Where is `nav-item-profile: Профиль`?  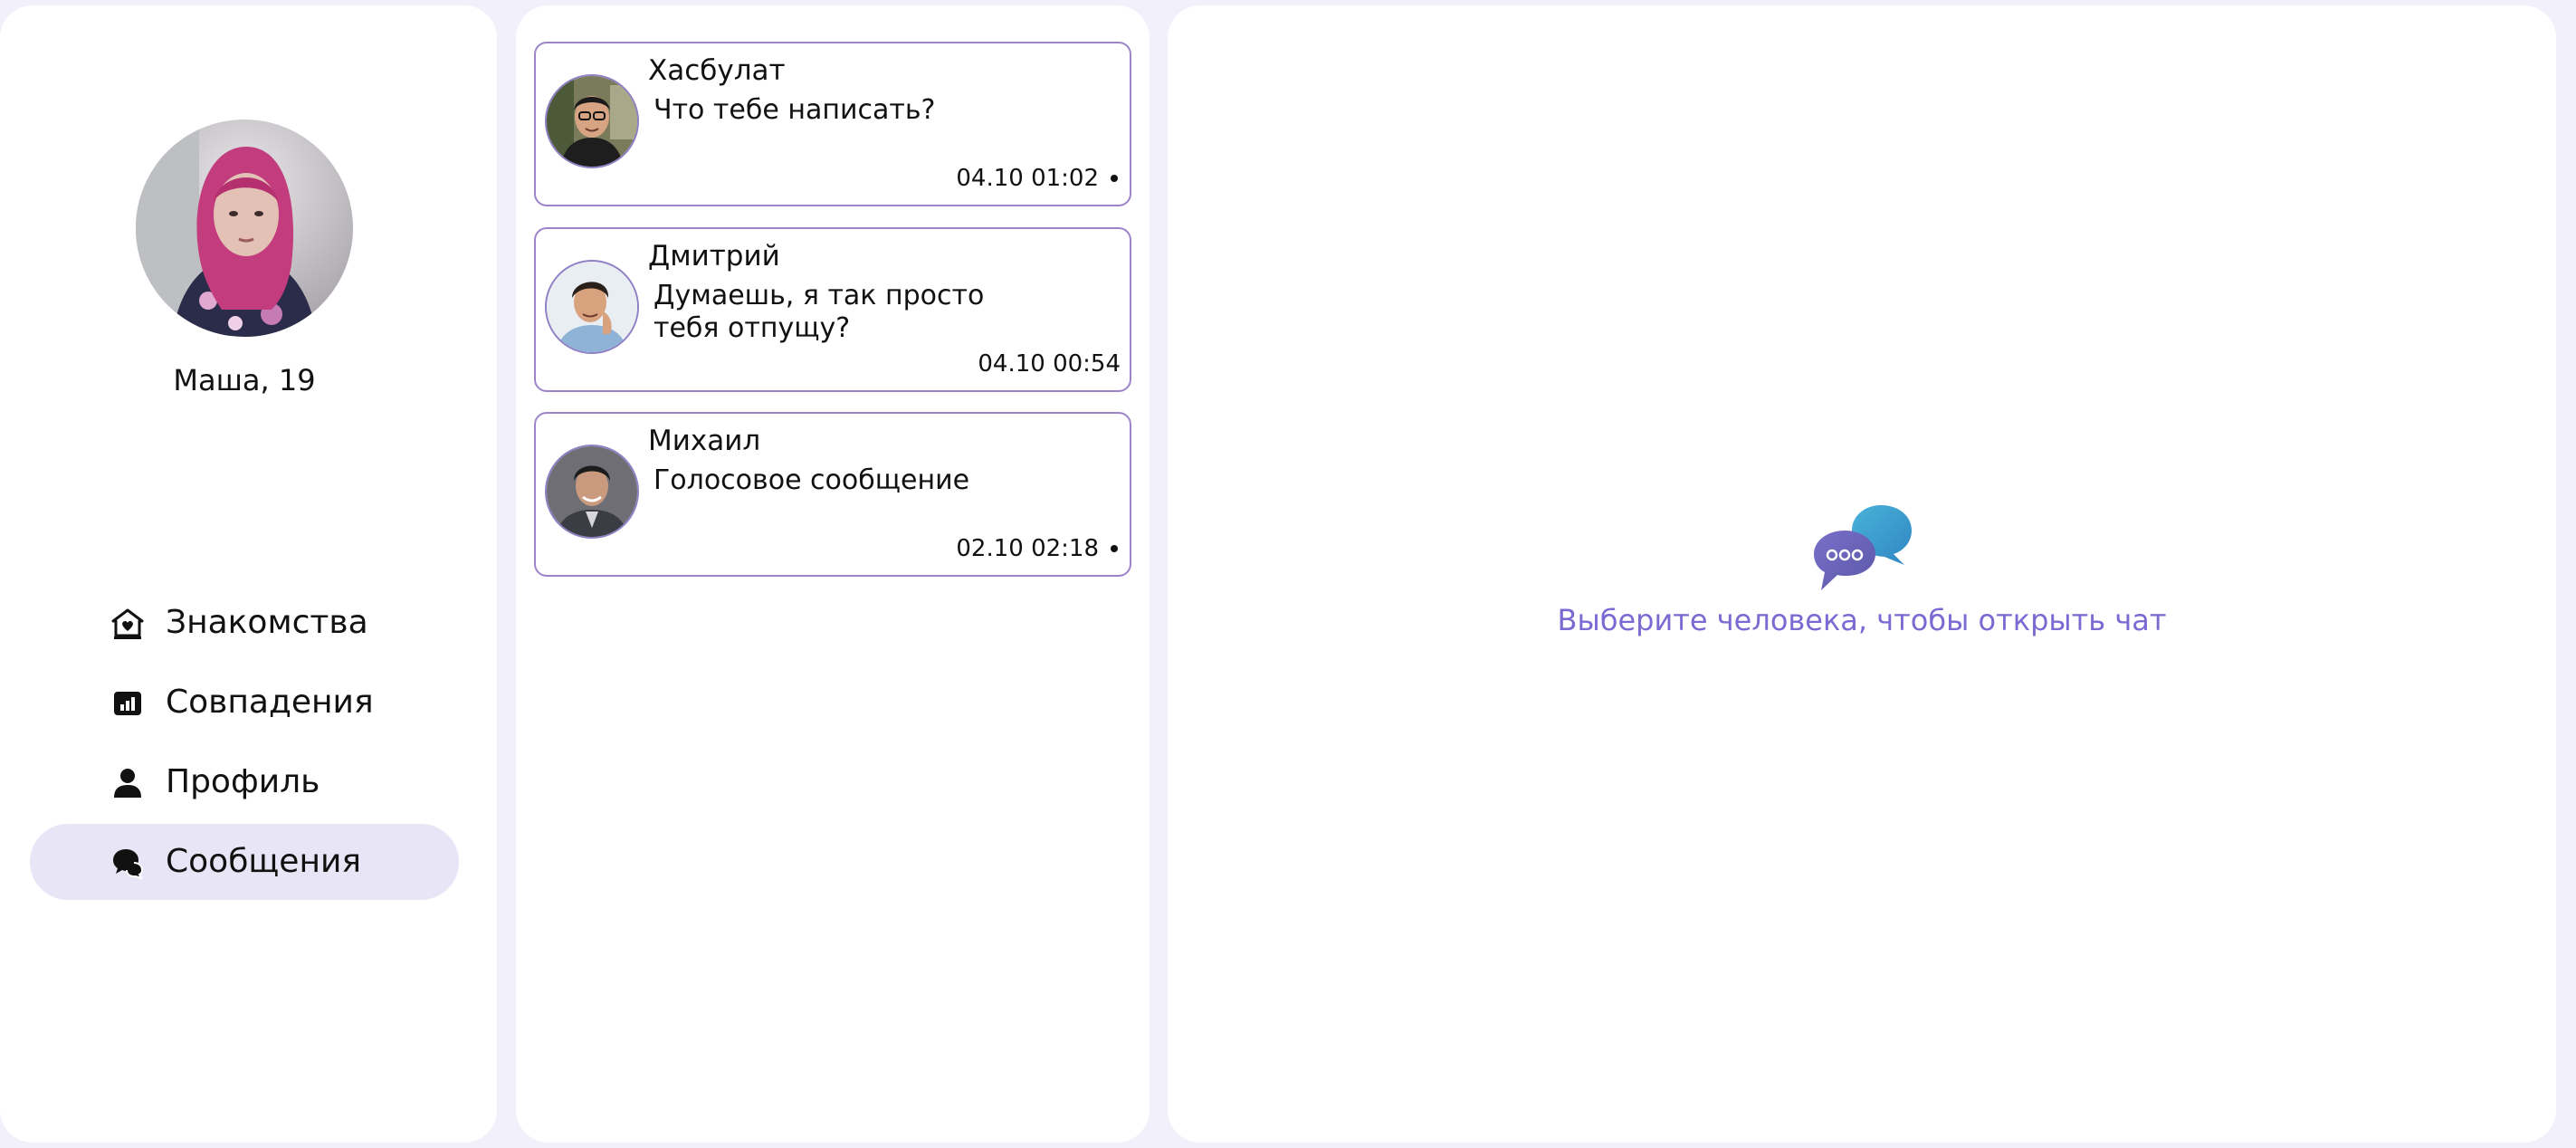 nav-item-profile: Профиль is located at coordinates (244, 782).